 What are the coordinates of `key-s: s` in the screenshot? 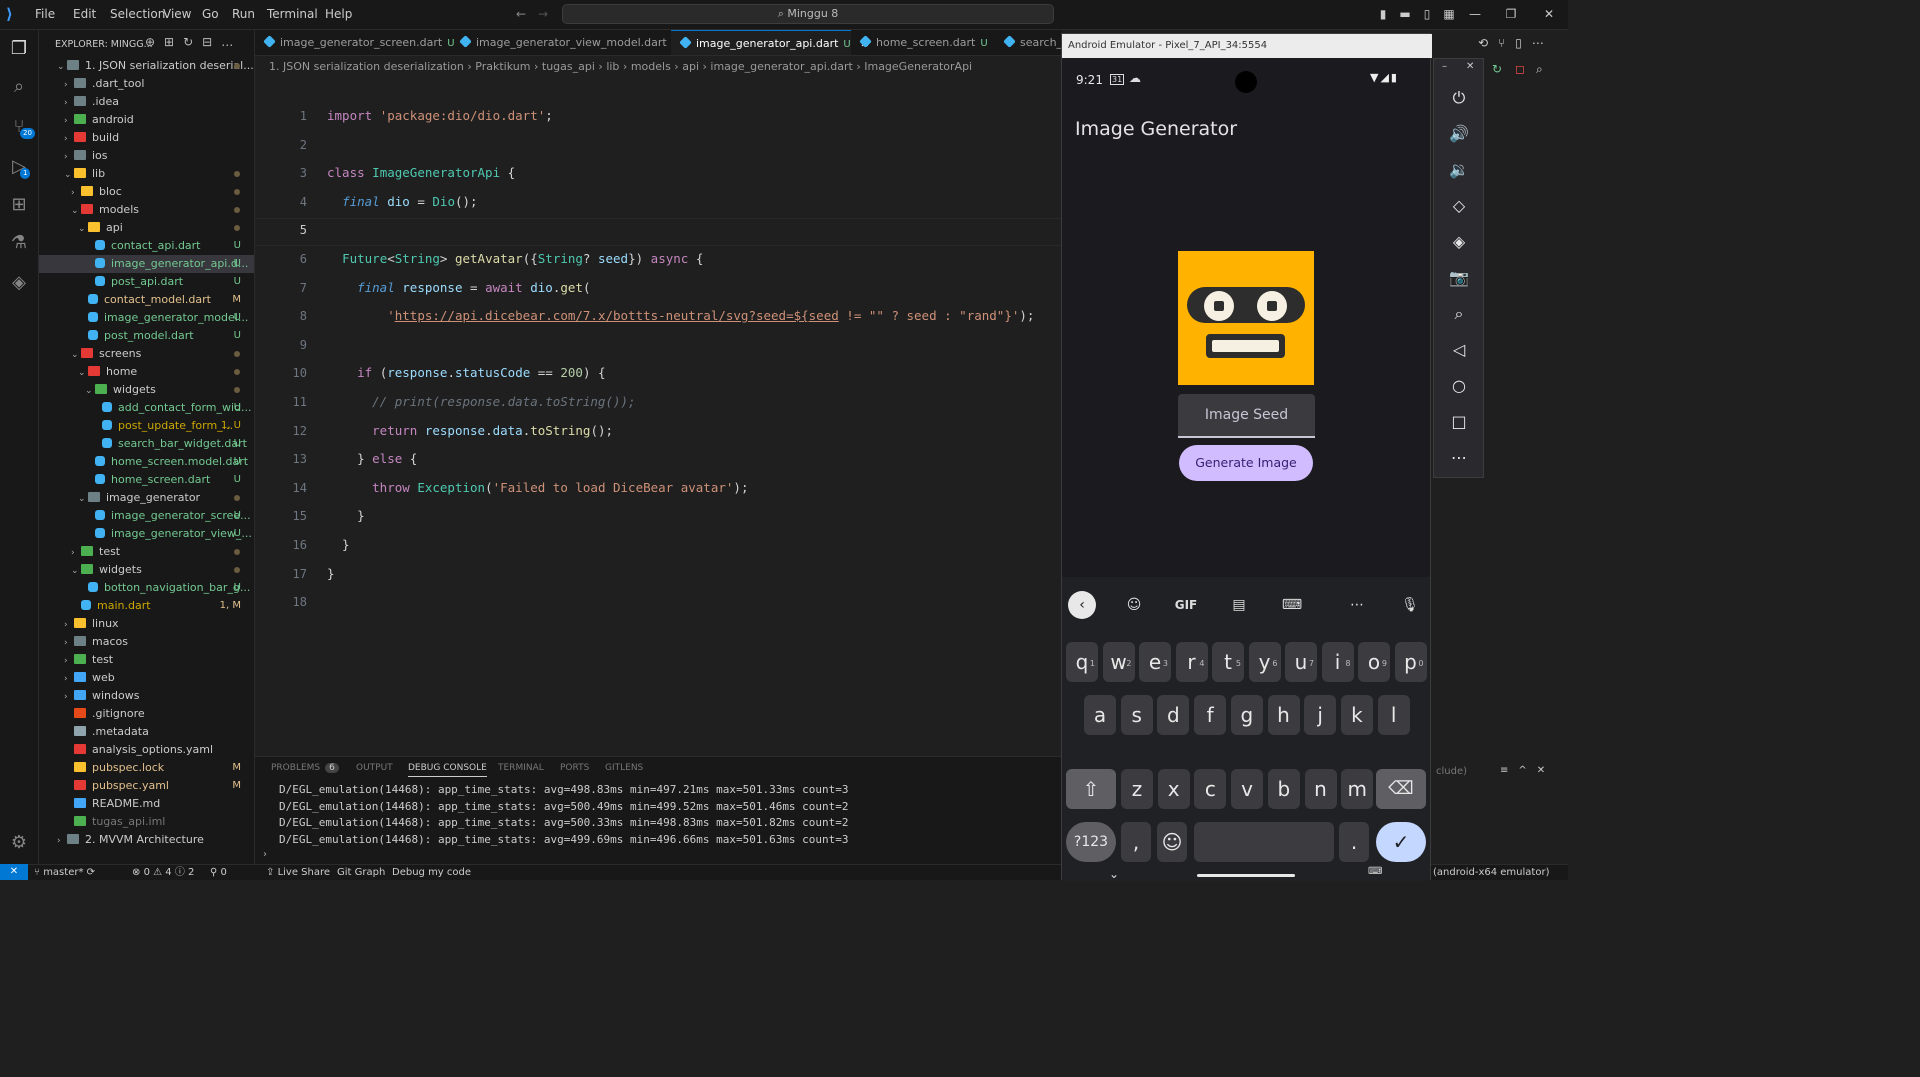 It's located at (1136, 715).